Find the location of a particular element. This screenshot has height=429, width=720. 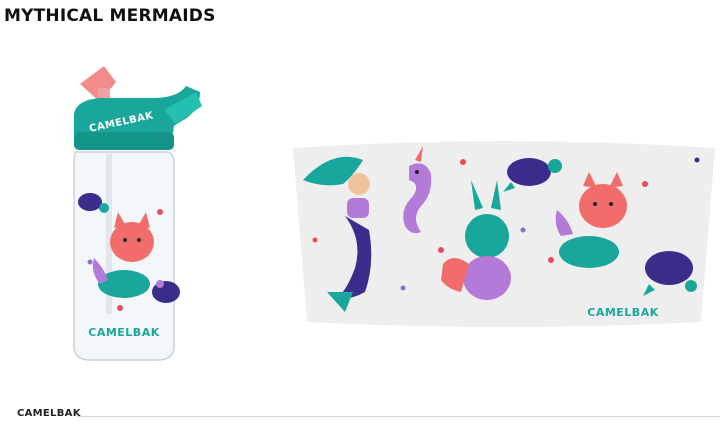

page-title: MYTHICAL MERMAIDS is located at coordinates (110, 16).